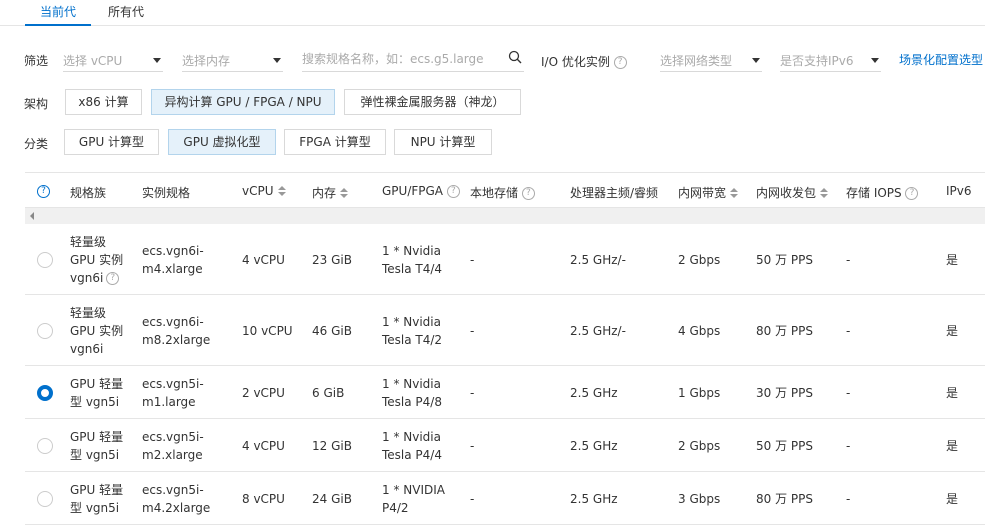  I want to click on col-pps: 内网收发包, so click(792, 192).